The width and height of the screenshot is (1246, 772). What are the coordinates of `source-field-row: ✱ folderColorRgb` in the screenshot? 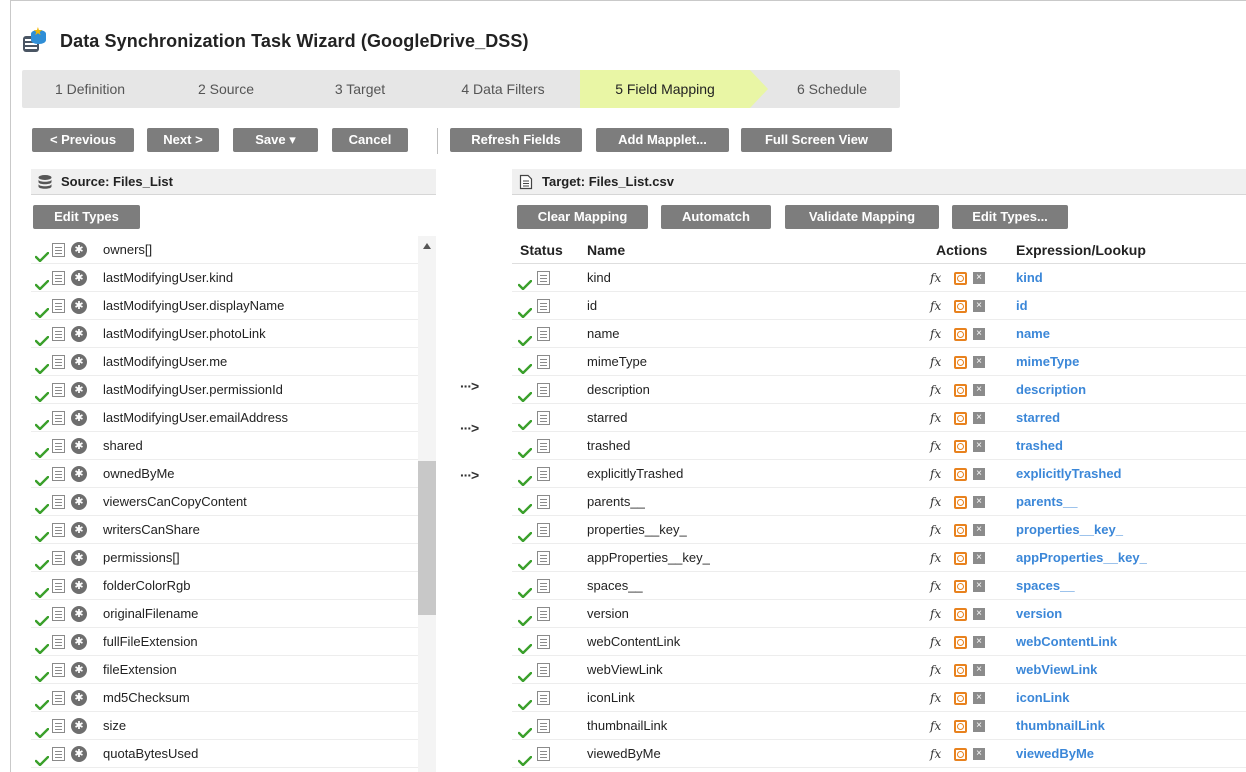 It's located at (233, 586).